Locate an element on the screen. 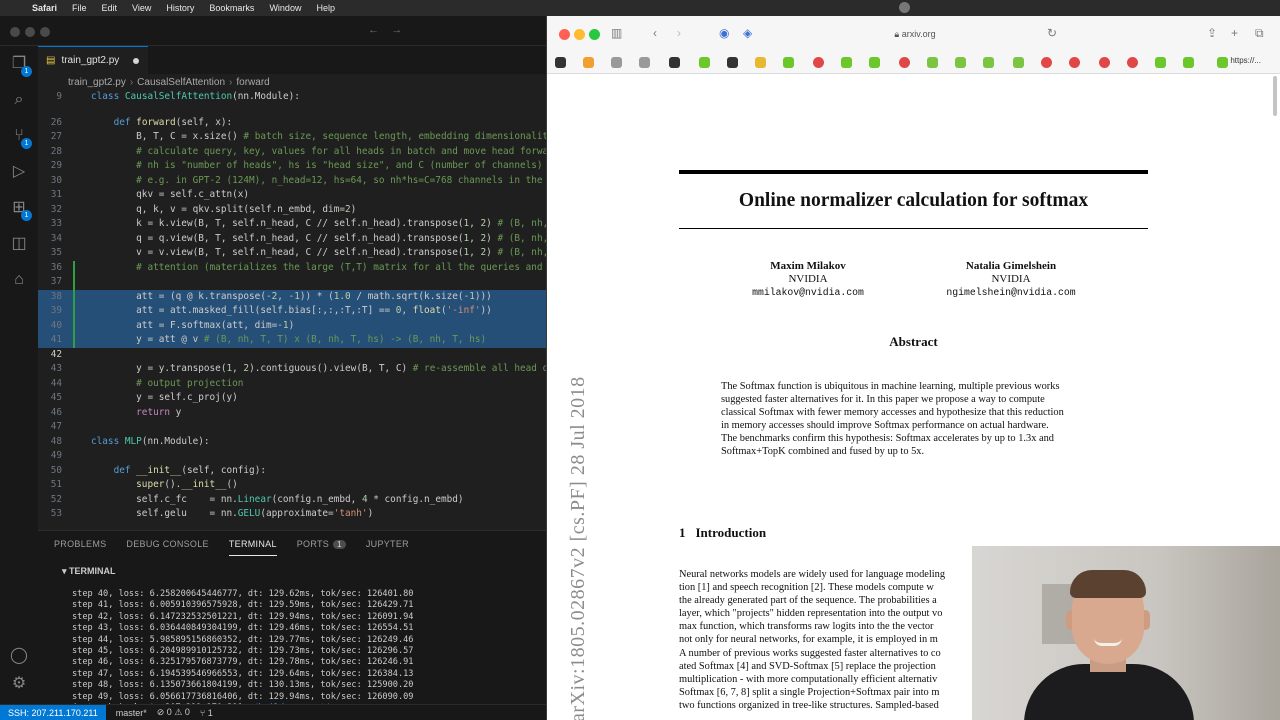  back-chevron-icon: ‹ is located at coordinates (655, 33).